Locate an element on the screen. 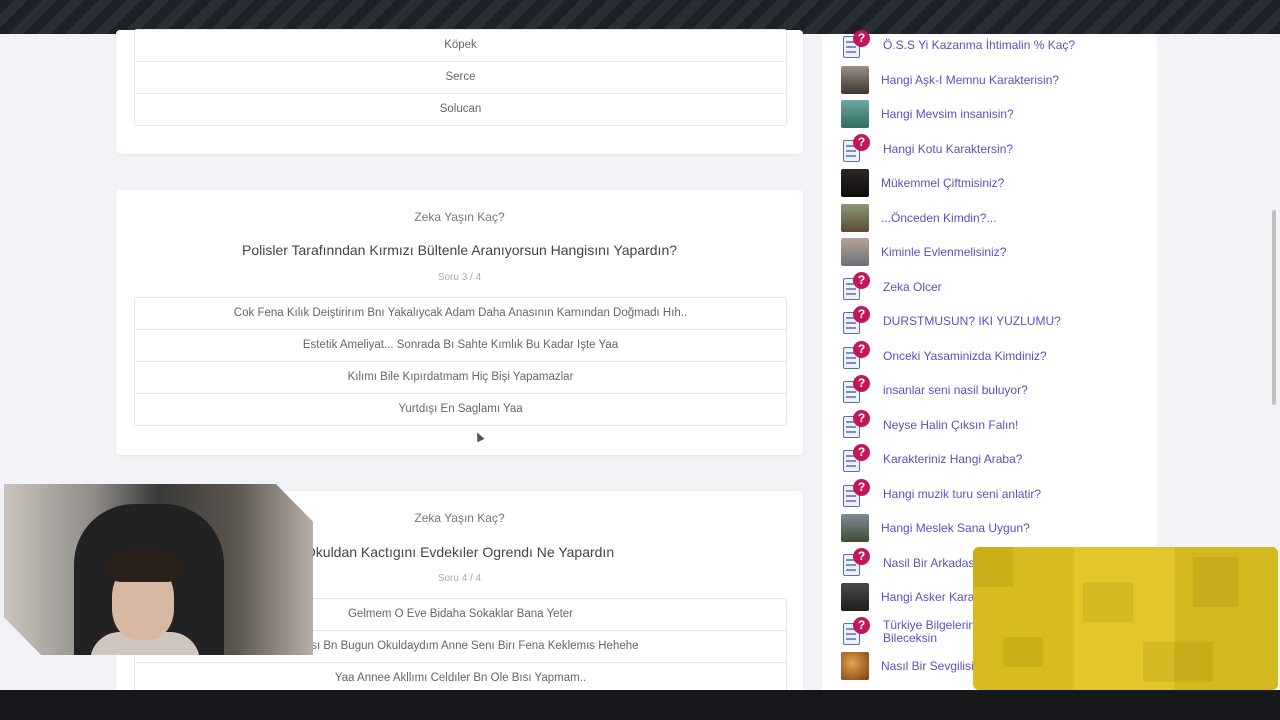  sidebar-item-label: Hangi muzik turu seni anlatir? is located at coordinates (962, 493).